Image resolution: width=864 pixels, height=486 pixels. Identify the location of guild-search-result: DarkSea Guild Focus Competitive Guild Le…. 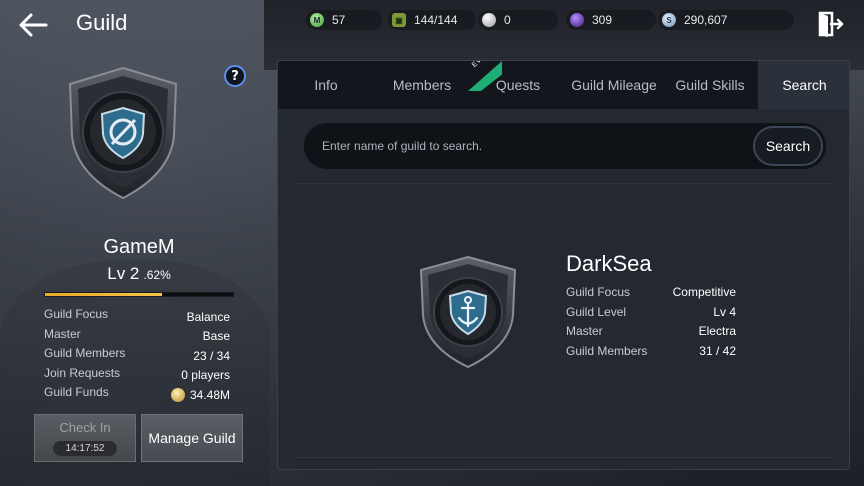
(578, 311).